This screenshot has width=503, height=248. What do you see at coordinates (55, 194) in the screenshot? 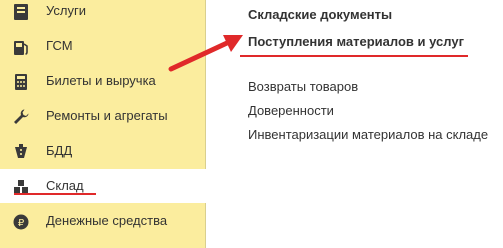
I see `annotation-underline-warehouse` at bounding box center [55, 194].